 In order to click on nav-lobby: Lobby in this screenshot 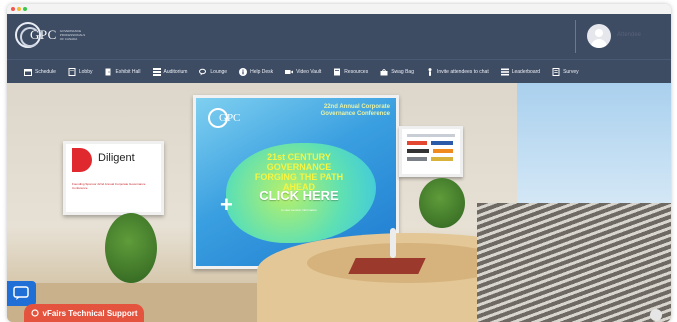, I will do `click(80, 71)`.